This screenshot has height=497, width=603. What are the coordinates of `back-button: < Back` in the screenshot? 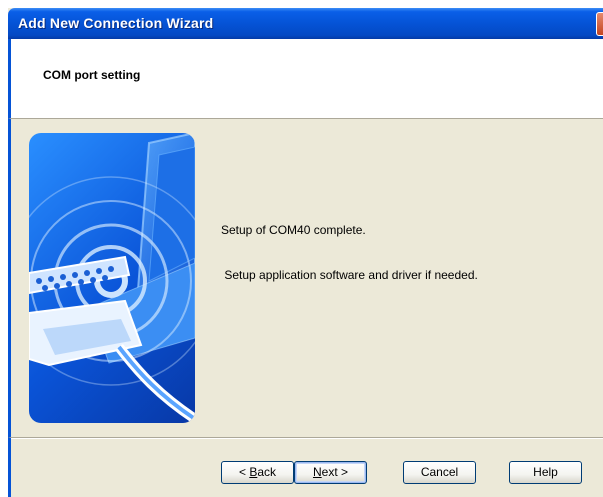 It's located at (257, 472).